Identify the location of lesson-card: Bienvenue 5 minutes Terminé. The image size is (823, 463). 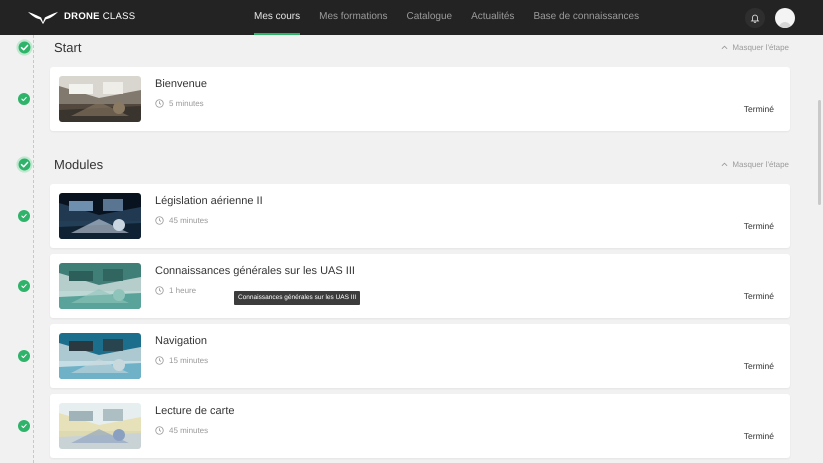
(420, 99).